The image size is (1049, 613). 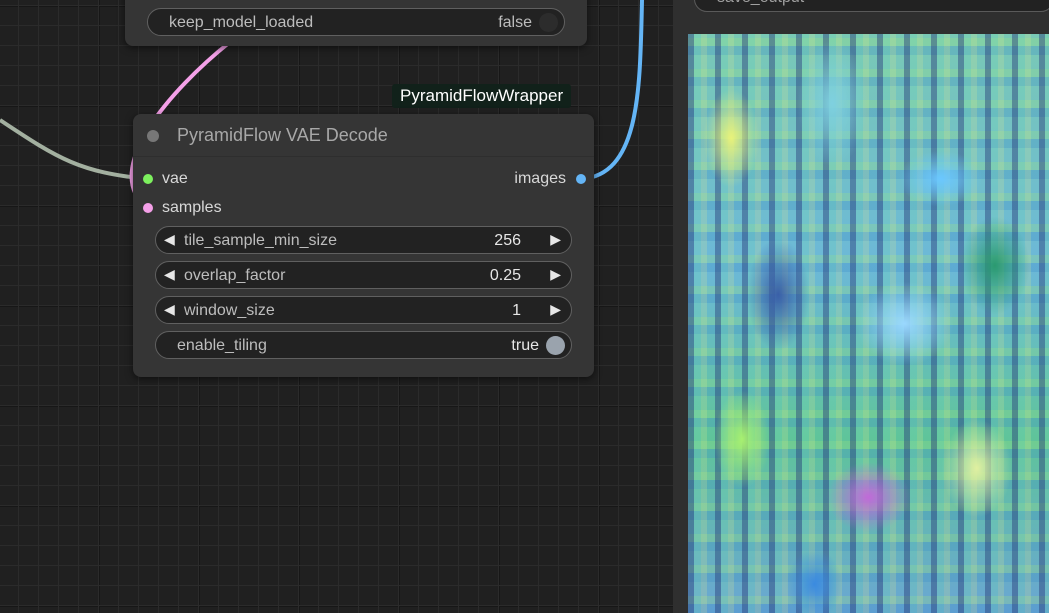 I want to click on samples-input-label: samples, so click(x=192, y=207).